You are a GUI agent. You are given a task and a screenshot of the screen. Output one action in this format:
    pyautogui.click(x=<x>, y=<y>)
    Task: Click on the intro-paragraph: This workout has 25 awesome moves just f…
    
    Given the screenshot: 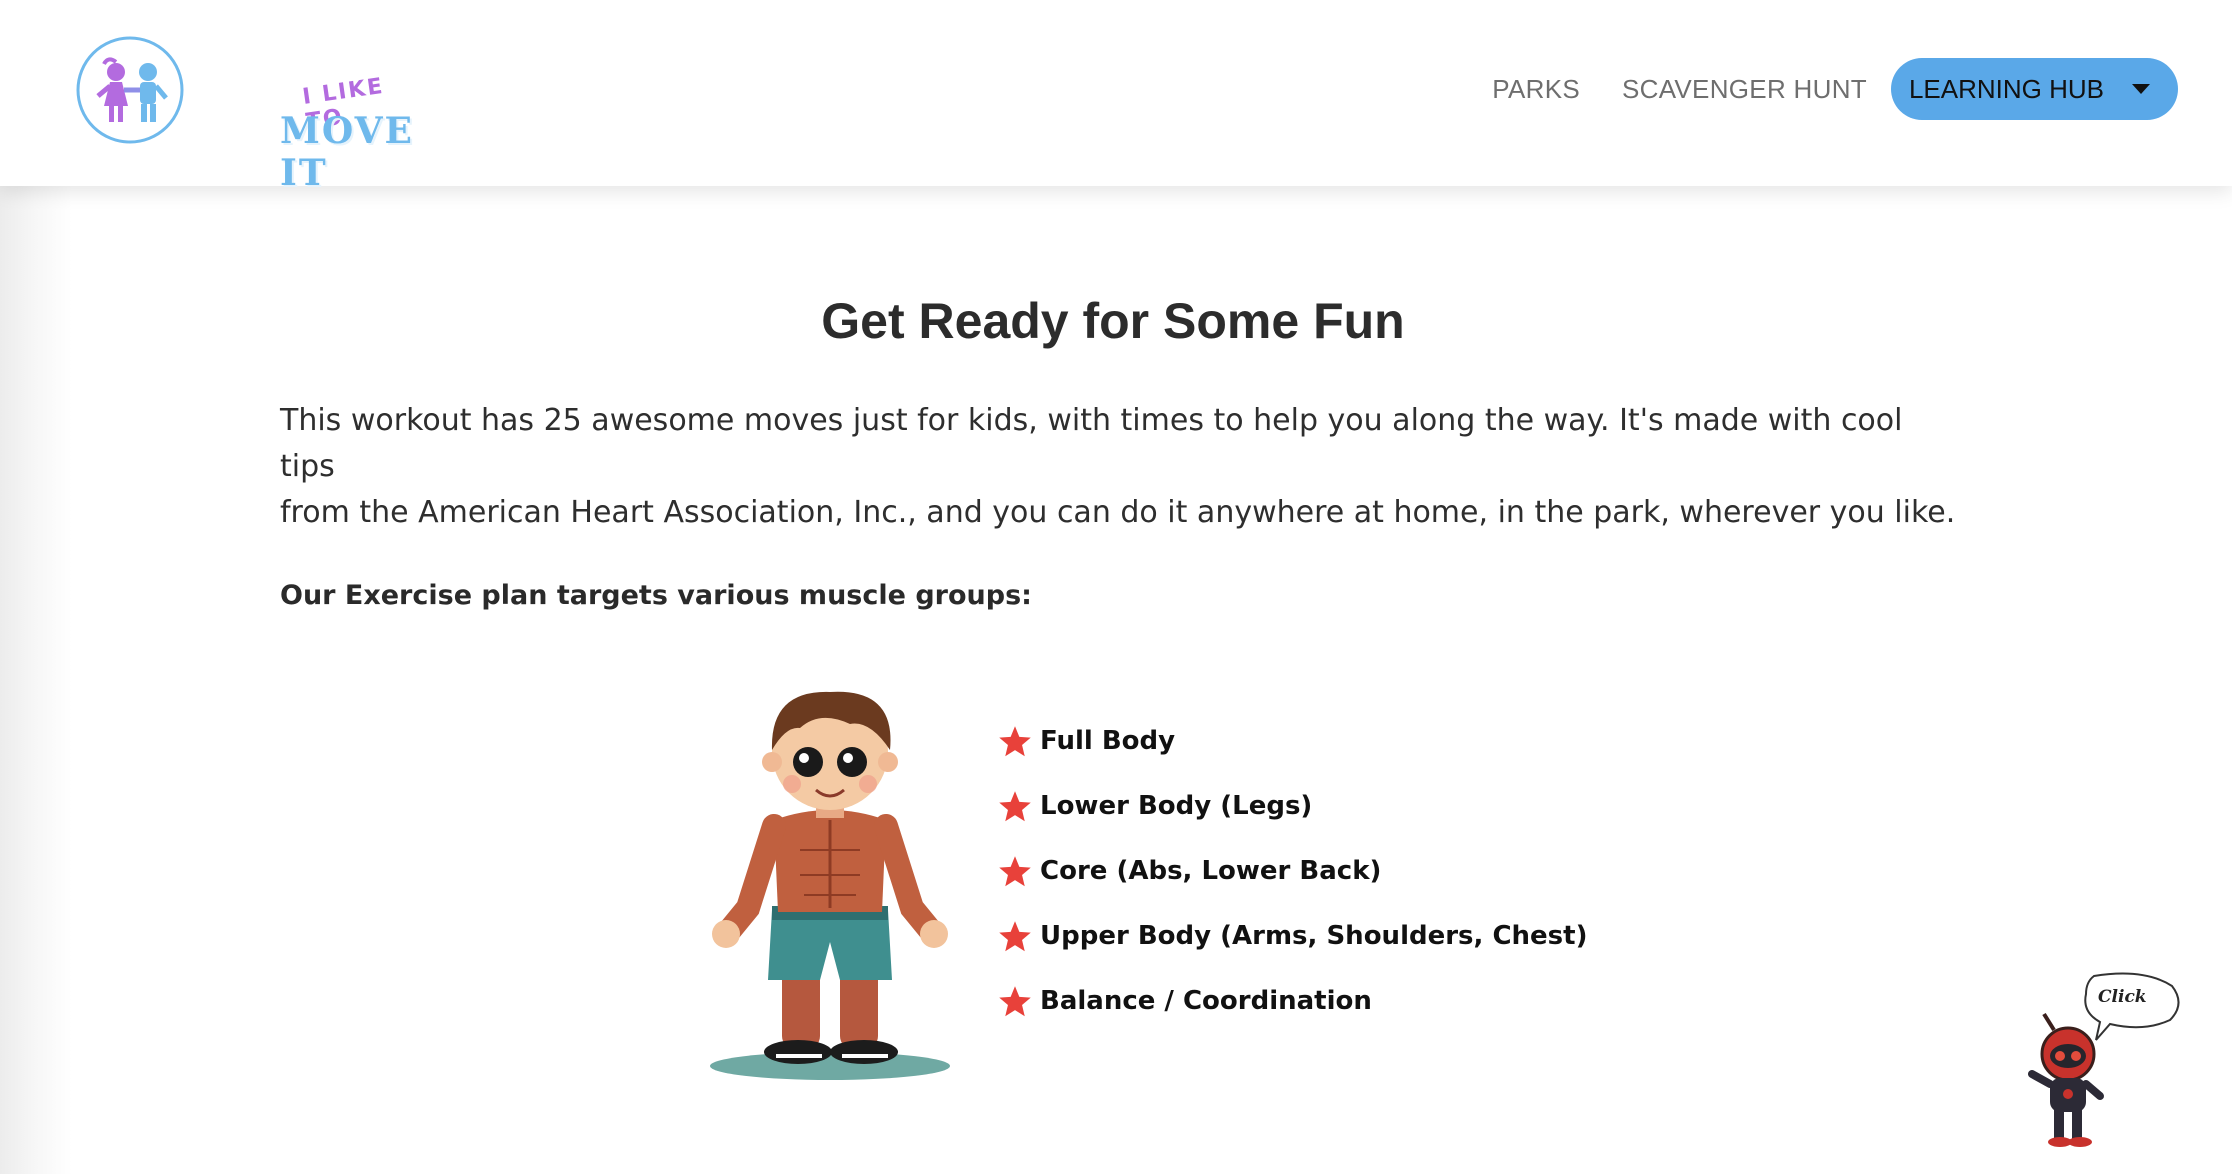 What is the action you would take?
    pyautogui.click(x=1120, y=467)
    